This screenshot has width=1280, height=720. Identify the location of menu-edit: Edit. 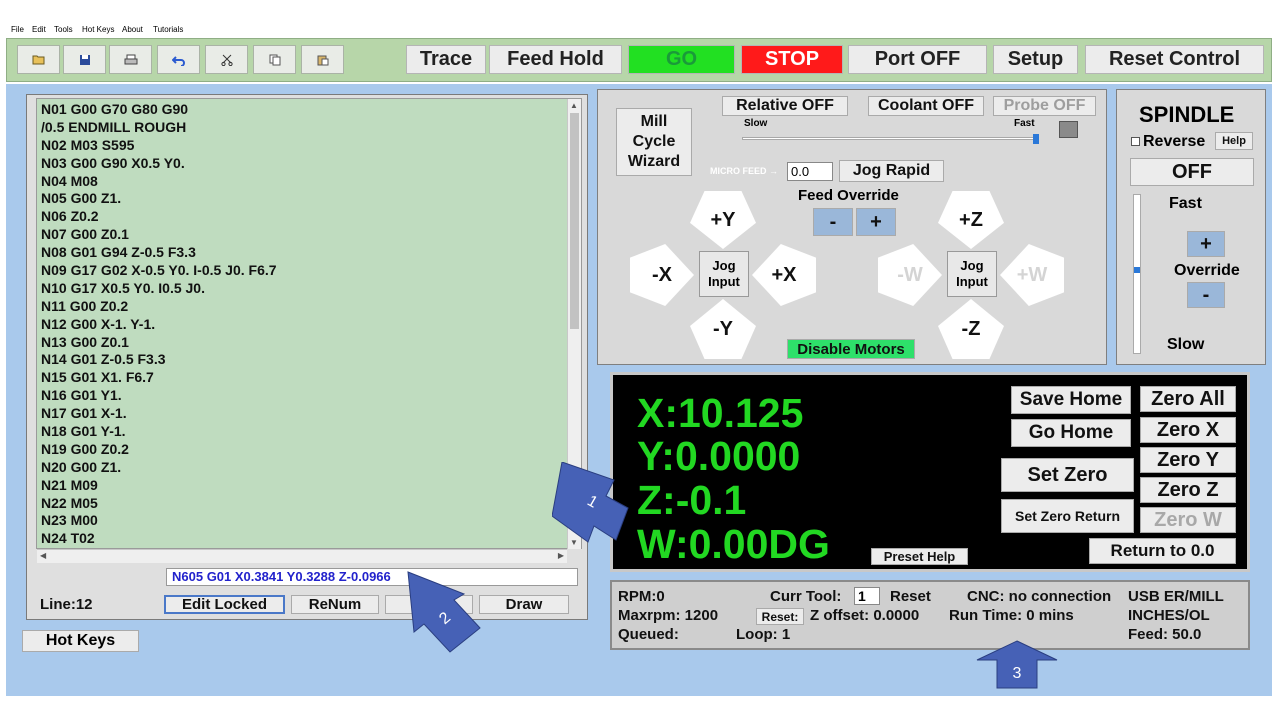
(39, 29).